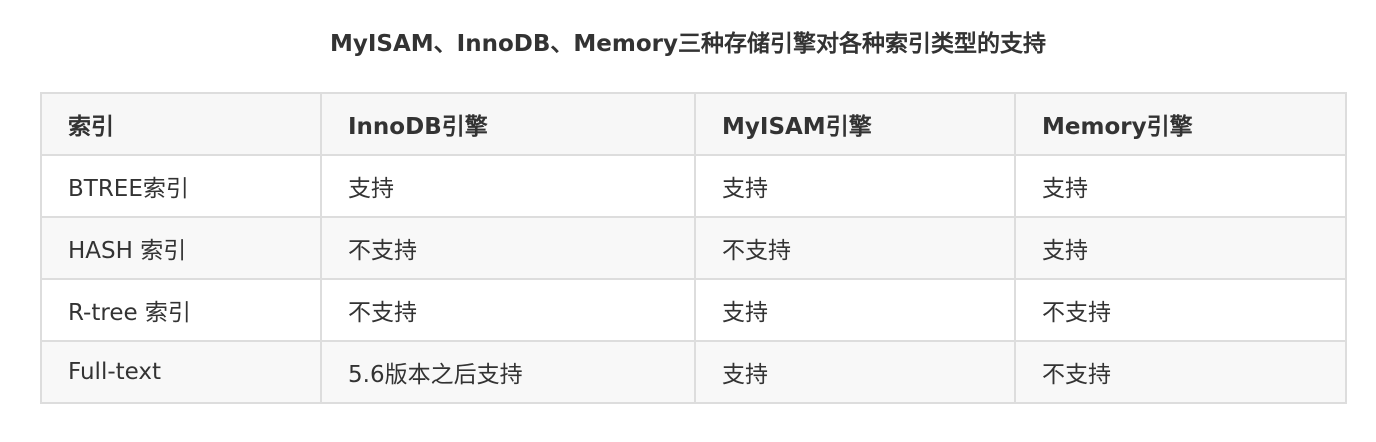  Describe the element at coordinates (508, 124) in the screenshot. I see `header-innodb: InnoDB引擎` at that location.